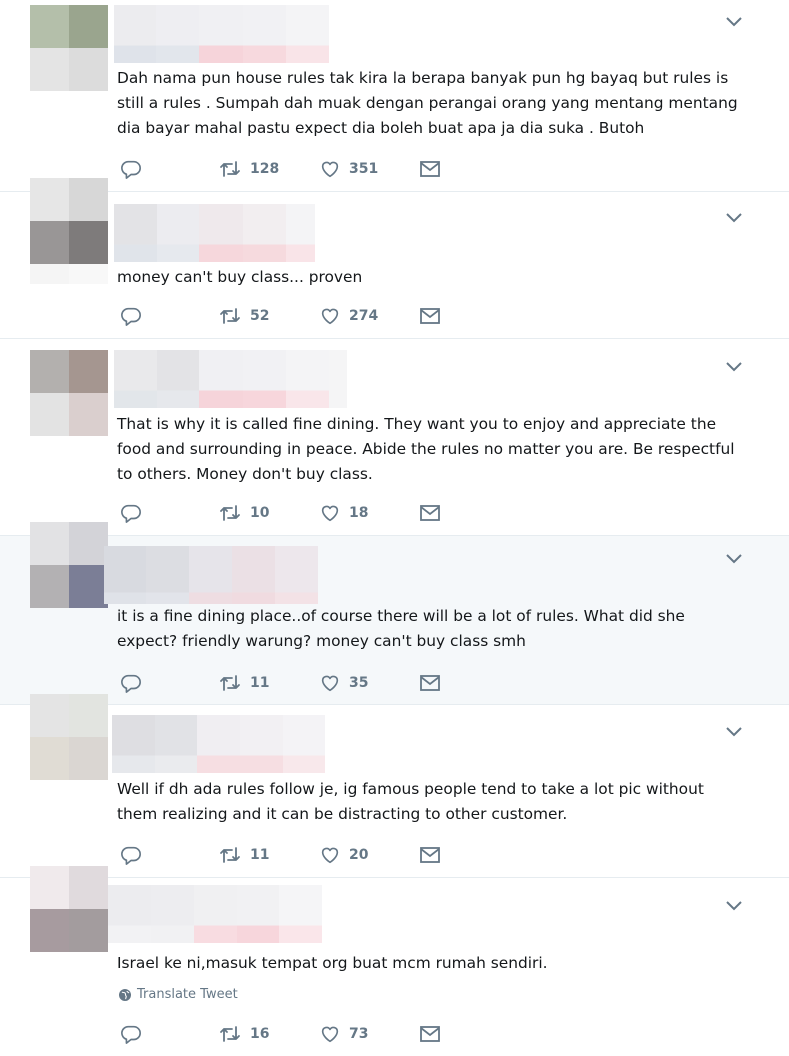  What do you see at coordinates (343, 513) in the screenshot?
I see `like-button: 18` at bounding box center [343, 513].